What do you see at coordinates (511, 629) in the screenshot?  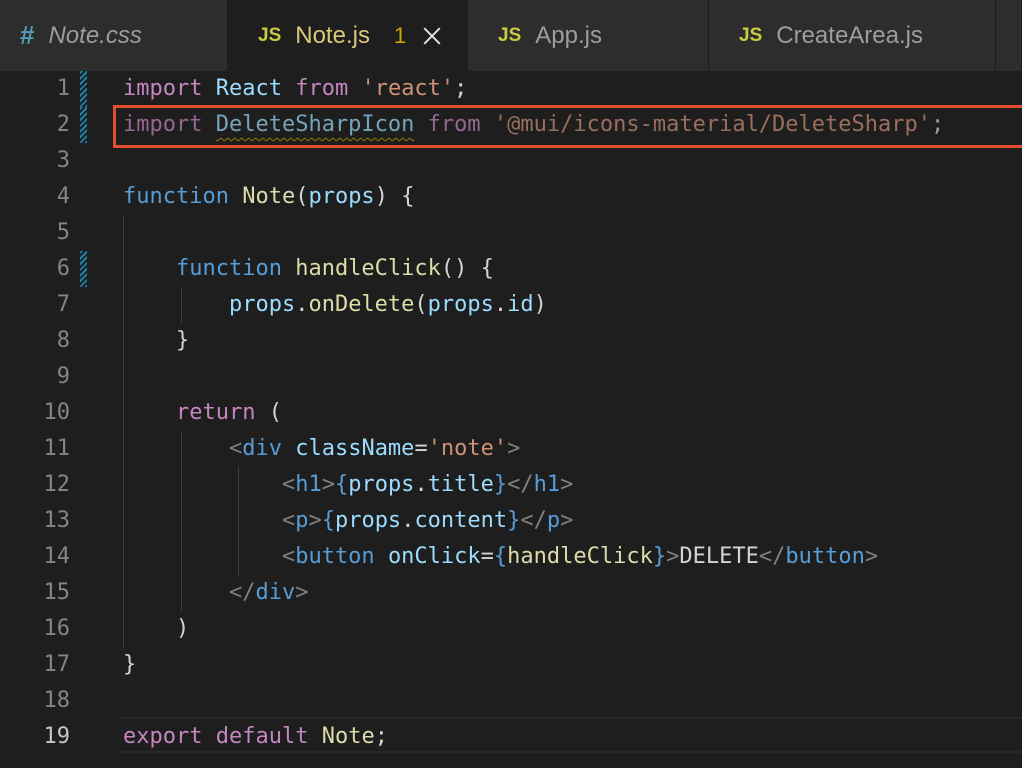 I see `code-line: 16 )` at bounding box center [511, 629].